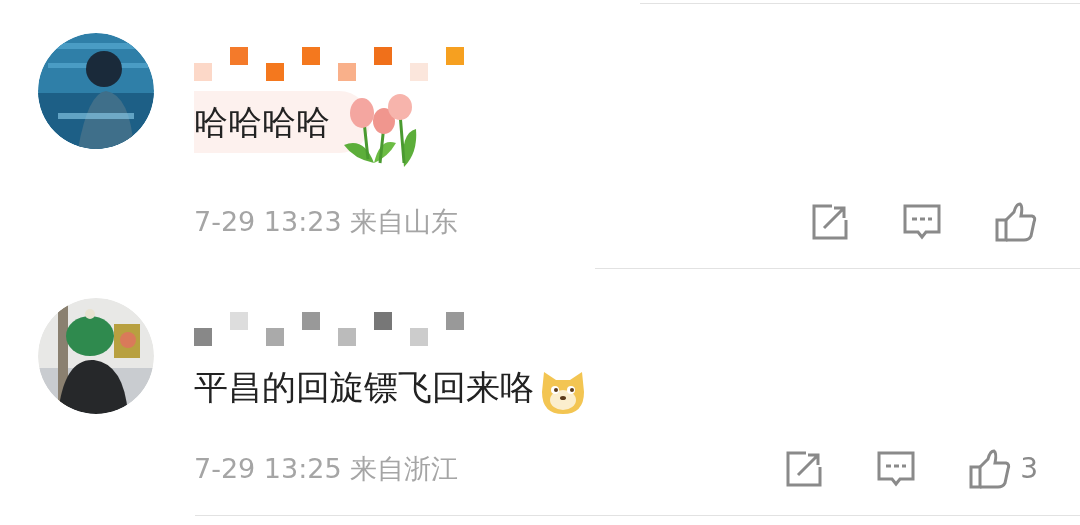 The image size is (1080, 525). Describe the element at coordinates (1029, 469) in the screenshot. I see `like-count: 3` at that location.